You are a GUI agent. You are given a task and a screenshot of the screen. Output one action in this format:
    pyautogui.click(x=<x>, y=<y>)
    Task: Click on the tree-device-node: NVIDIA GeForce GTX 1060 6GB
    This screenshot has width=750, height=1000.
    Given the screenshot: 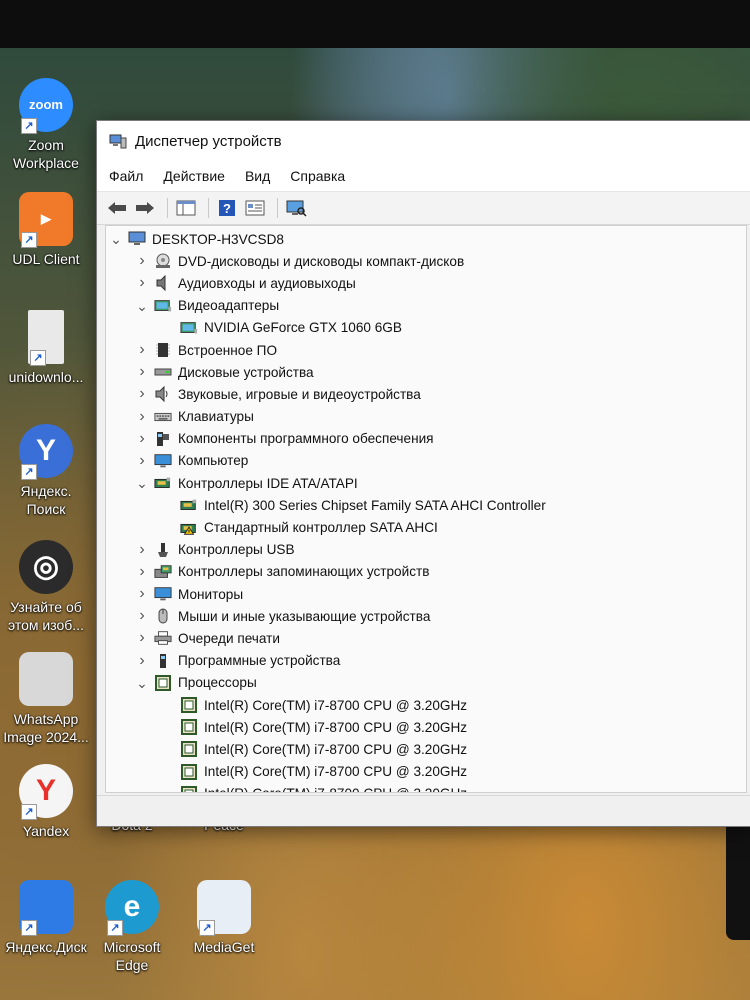 What is the action you would take?
    pyautogui.click(x=426, y=328)
    